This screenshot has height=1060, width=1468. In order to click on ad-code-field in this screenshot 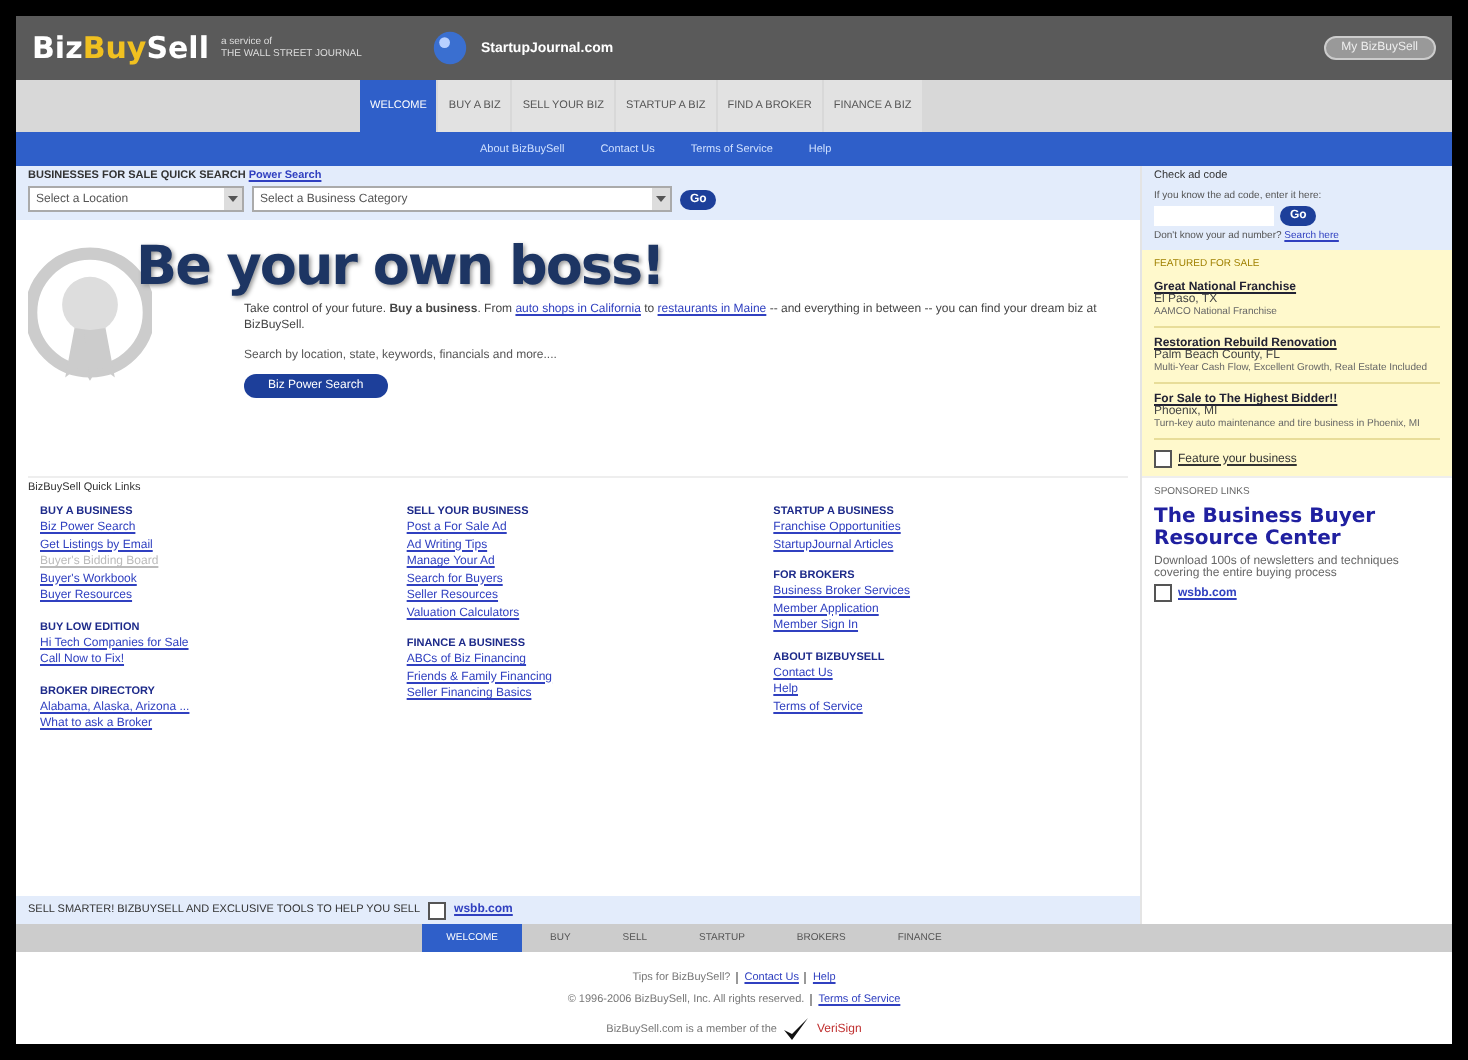, I will do `click(1214, 216)`.